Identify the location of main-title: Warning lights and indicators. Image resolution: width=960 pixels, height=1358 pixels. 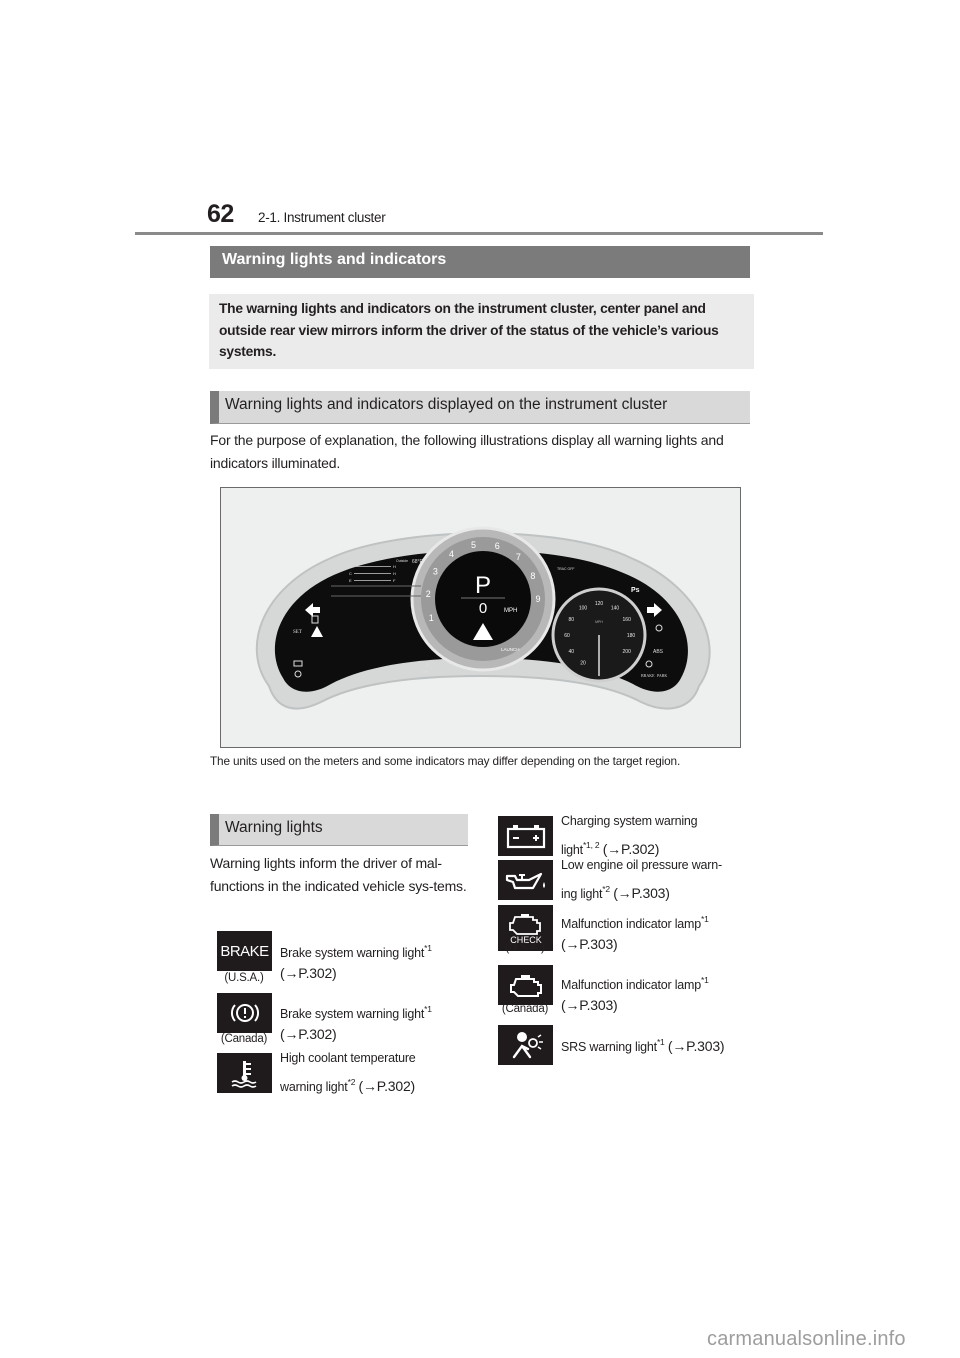
(334, 259).